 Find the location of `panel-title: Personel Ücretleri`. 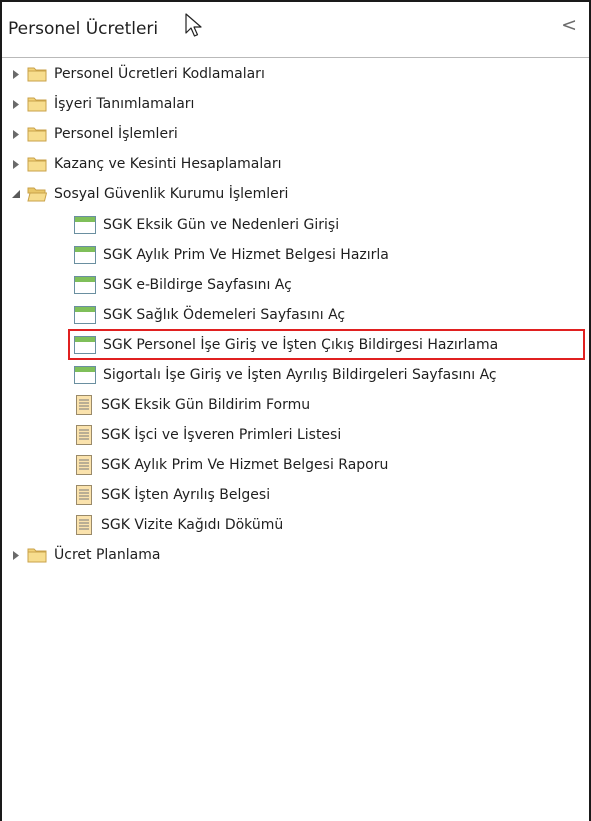

panel-title: Personel Ücretleri is located at coordinates (83, 29).